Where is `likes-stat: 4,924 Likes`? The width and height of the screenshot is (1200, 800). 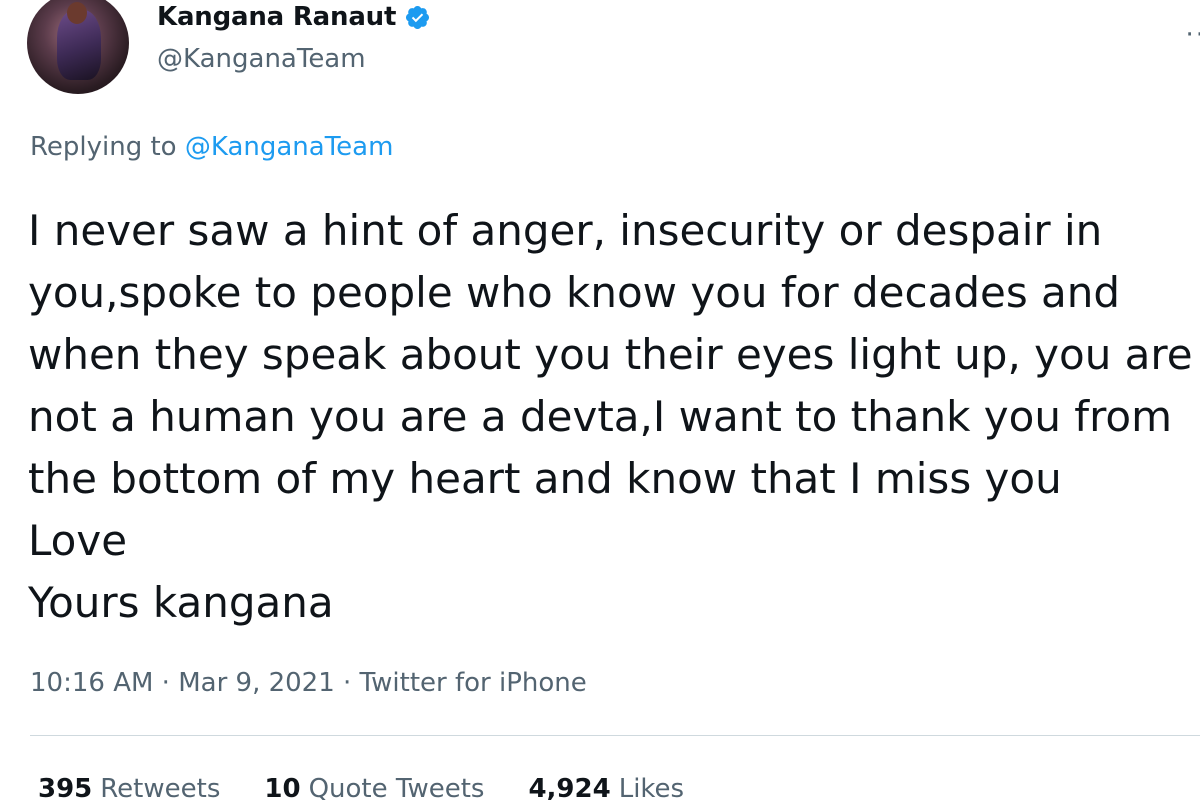 likes-stat: 4,924 Likes is located at coordinates (606, 787).